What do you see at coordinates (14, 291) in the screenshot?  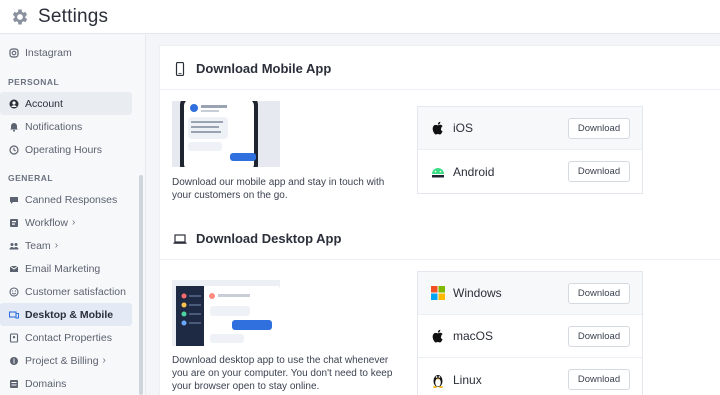 I see `smile-icon` at bounding box center [14, 291].